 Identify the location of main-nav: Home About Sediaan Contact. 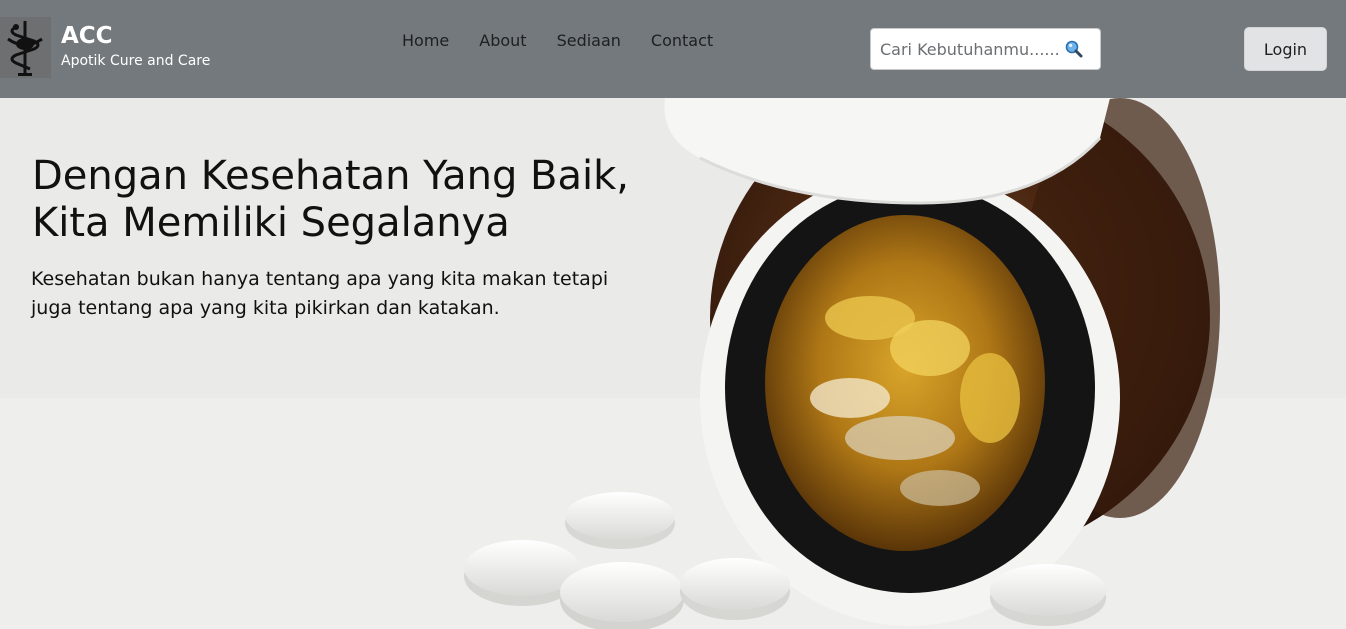
(572, 41).